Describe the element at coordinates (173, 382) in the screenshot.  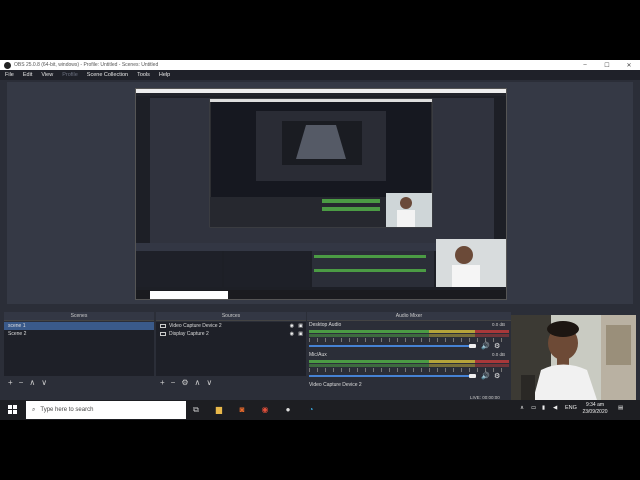
I see `remove-source-button: −` at that location.